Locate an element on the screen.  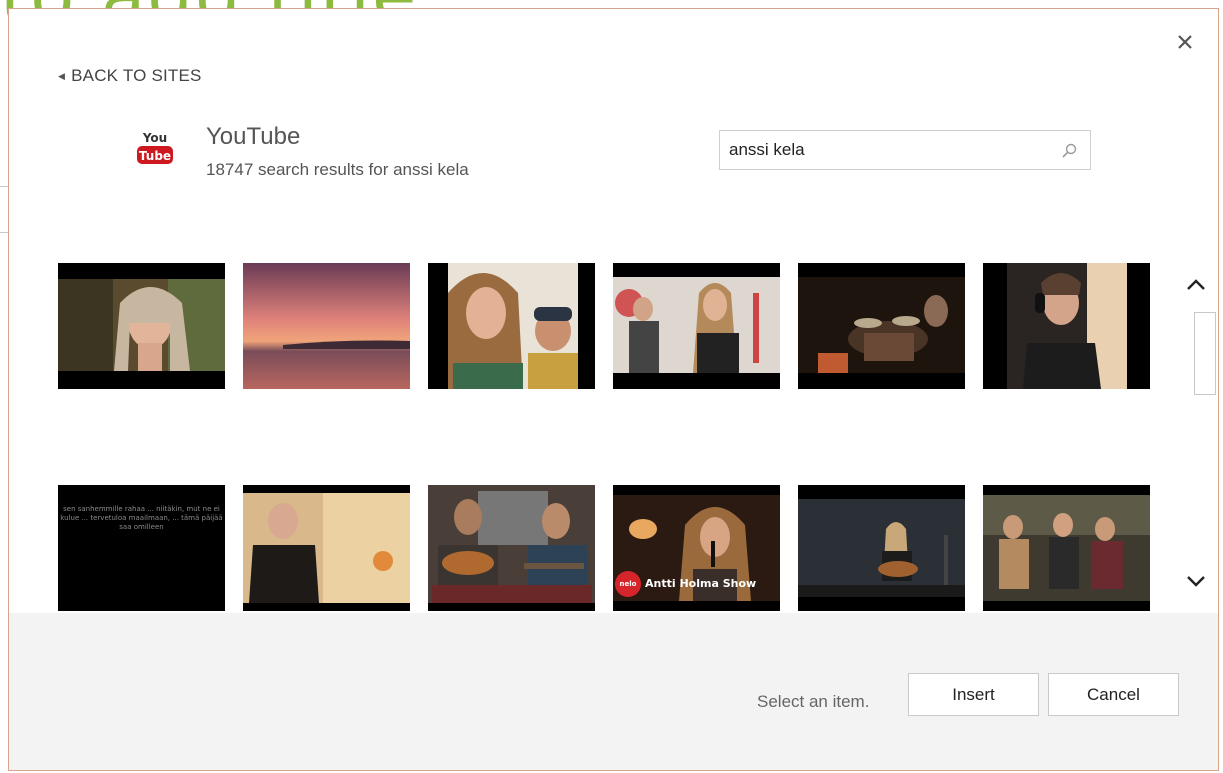
back-arrow-icon: ◀ is located at coordinates (62, 75).